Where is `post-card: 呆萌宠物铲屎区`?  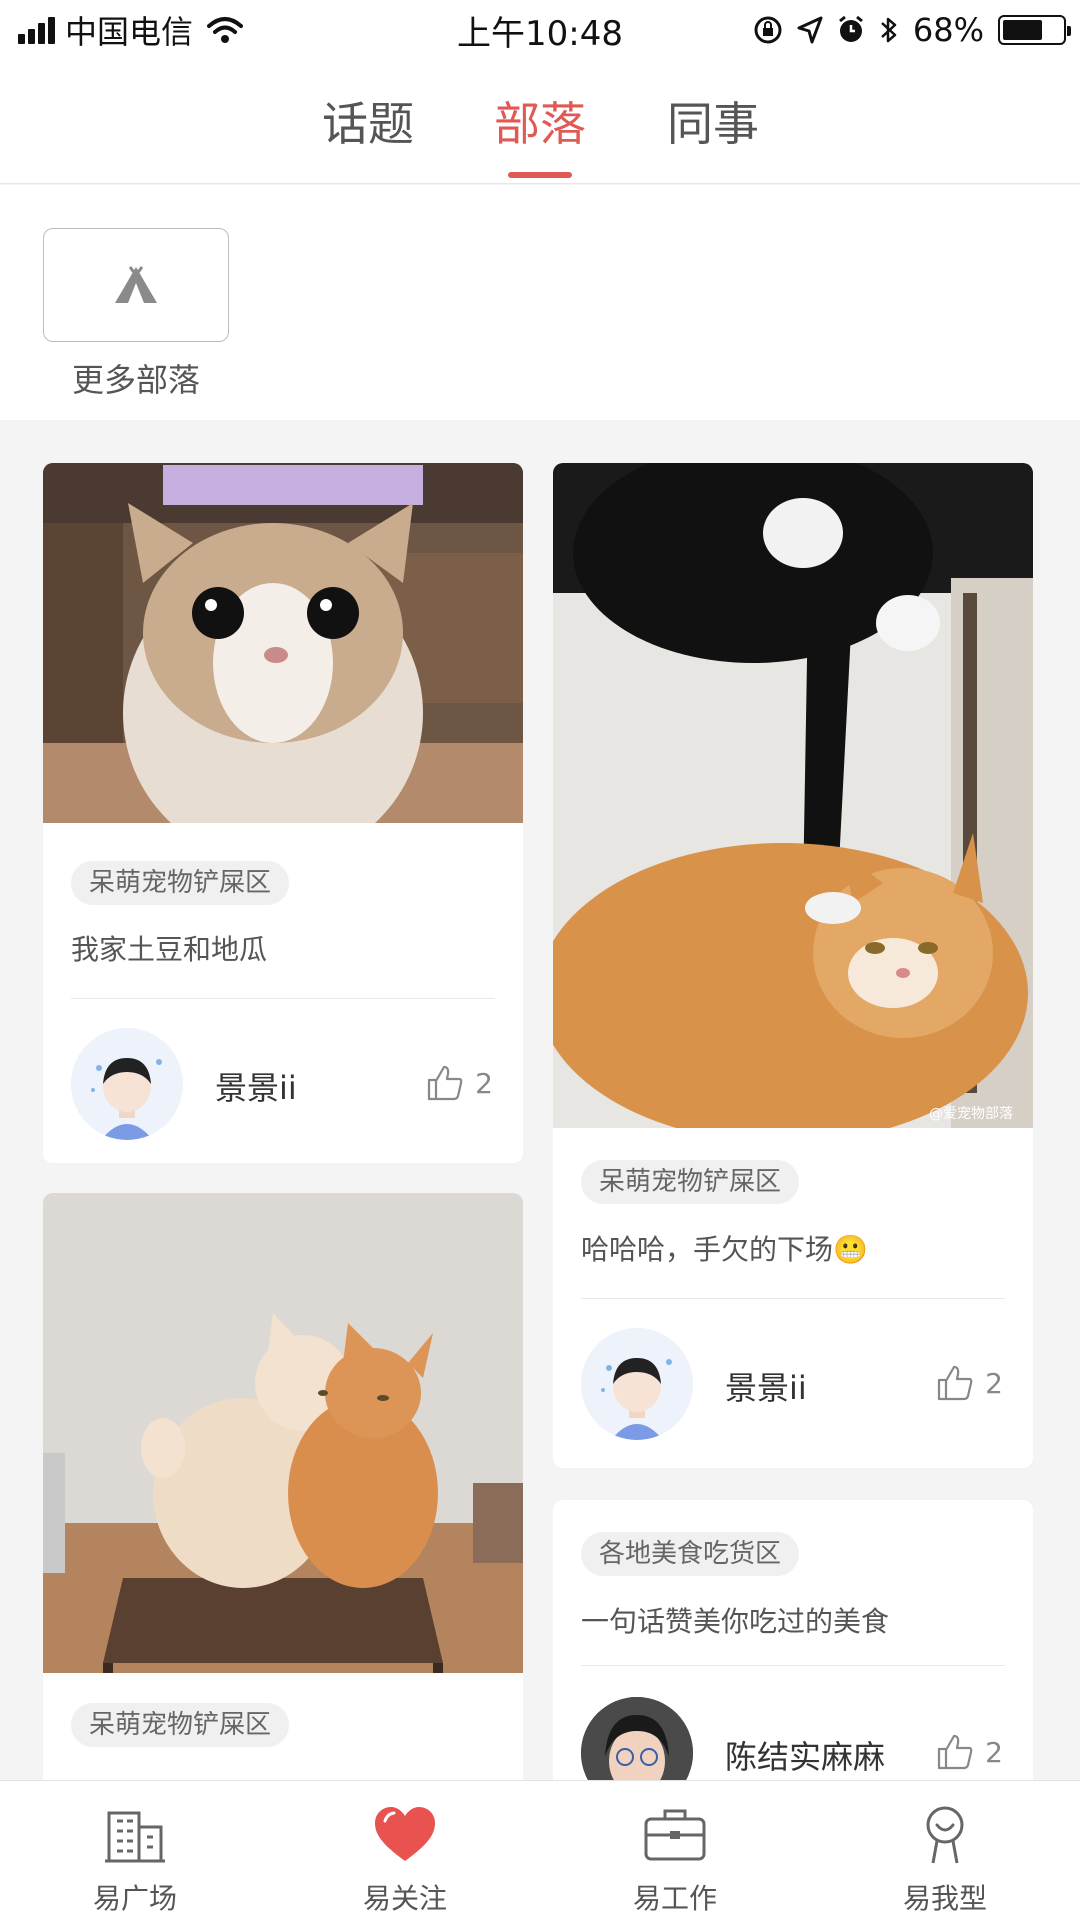 post-card: 呆萌宠物铲屎区 is located at coordinates (283, 1503).